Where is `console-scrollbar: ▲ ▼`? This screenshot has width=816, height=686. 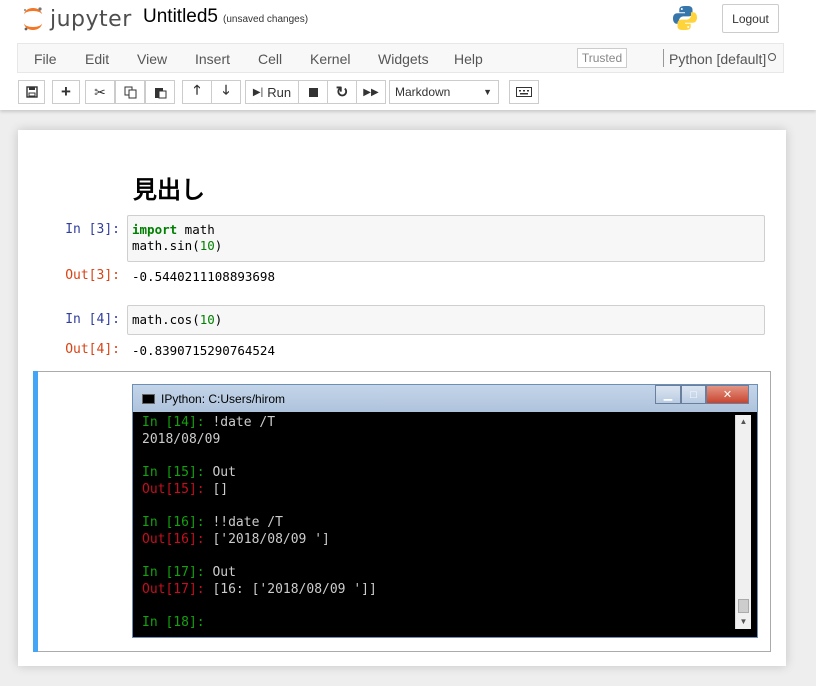 console-scrollbar: ▲ ▼ is located at coordinates (743, 522).